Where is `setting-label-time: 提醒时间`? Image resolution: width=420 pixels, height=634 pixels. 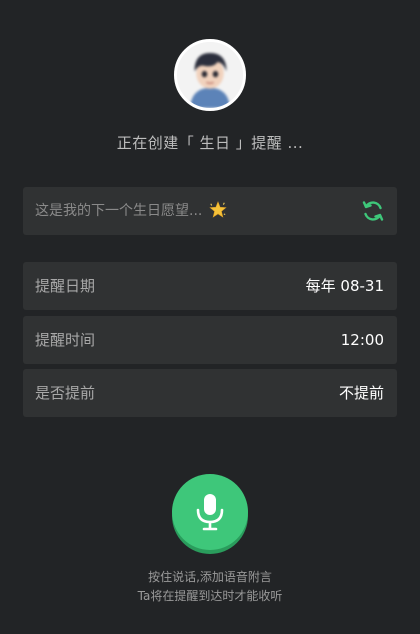
setting-label-time: 提醒时间 is located at coordinates (65, 340).